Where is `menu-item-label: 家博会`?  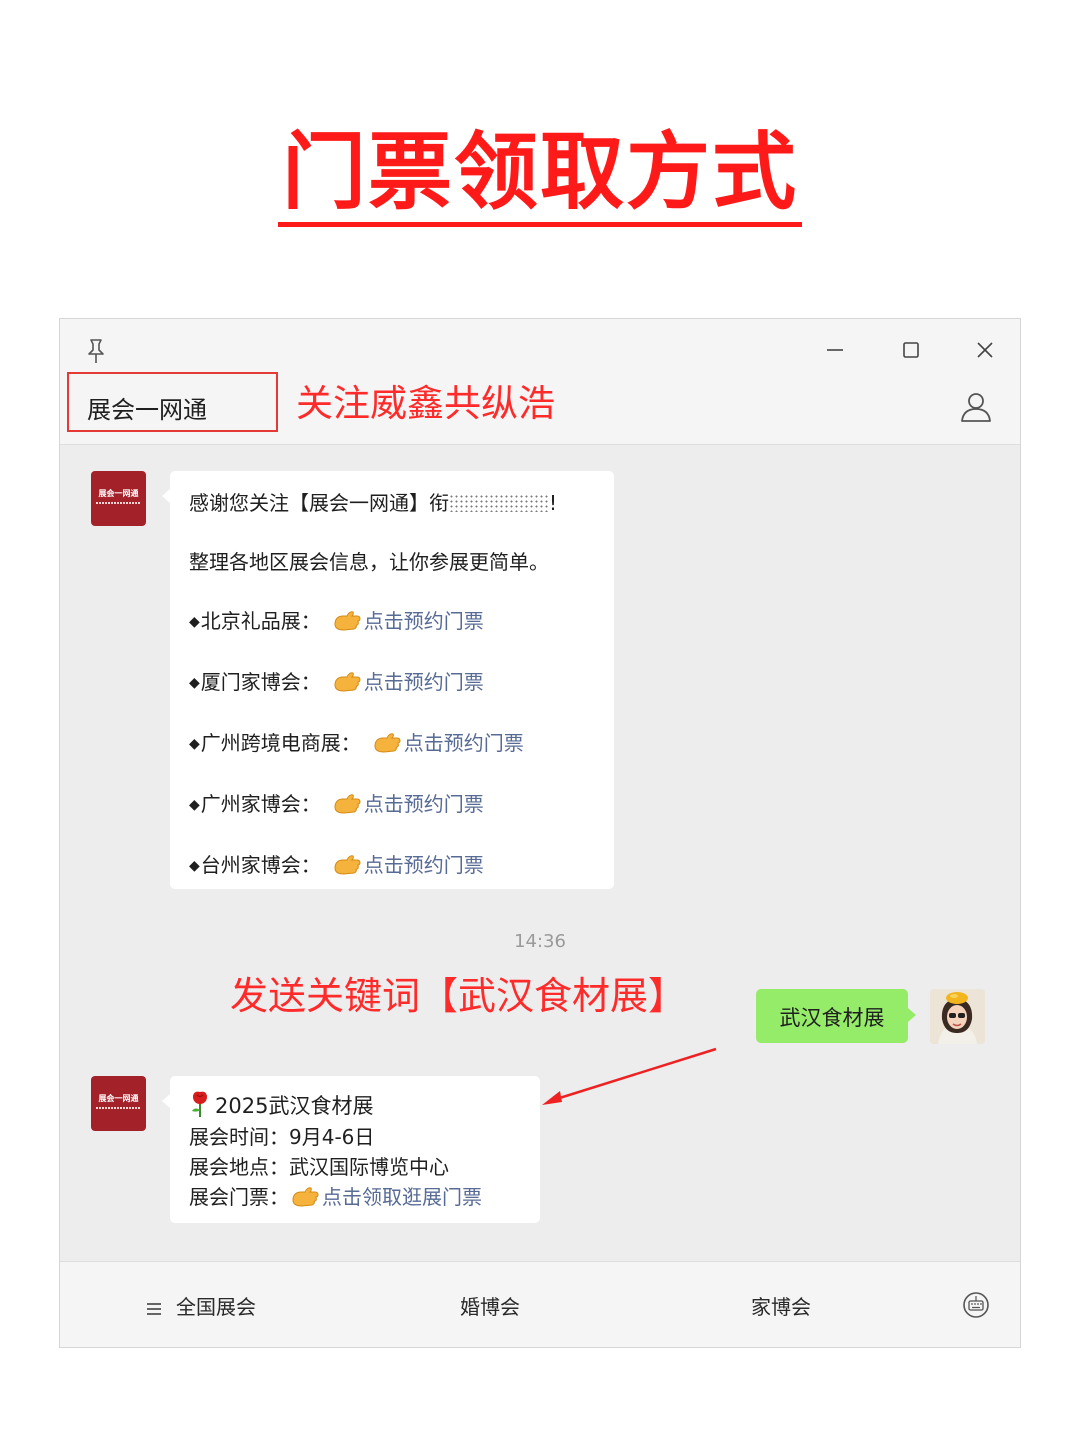 menu-item-label: 家博会 is located at coordinates (781, 1307).